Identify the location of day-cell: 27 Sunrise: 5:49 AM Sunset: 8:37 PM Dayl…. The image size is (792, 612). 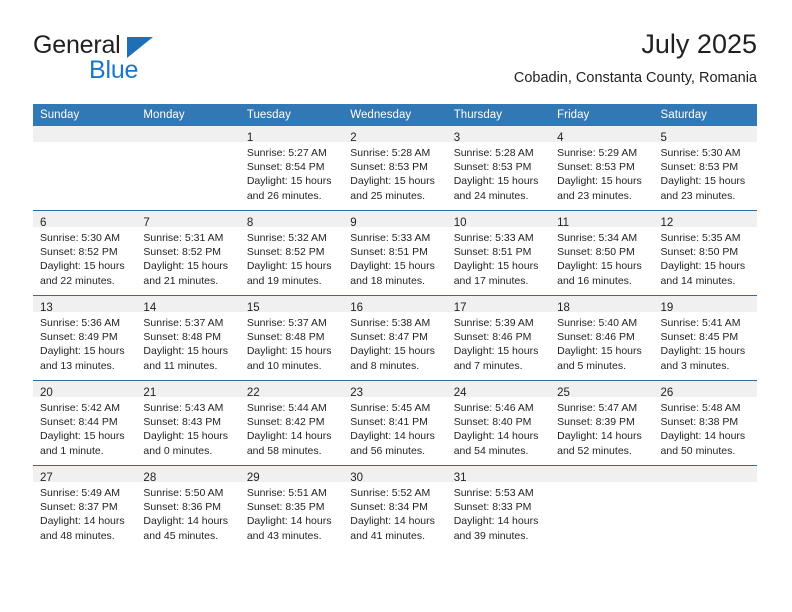
(85, 507).